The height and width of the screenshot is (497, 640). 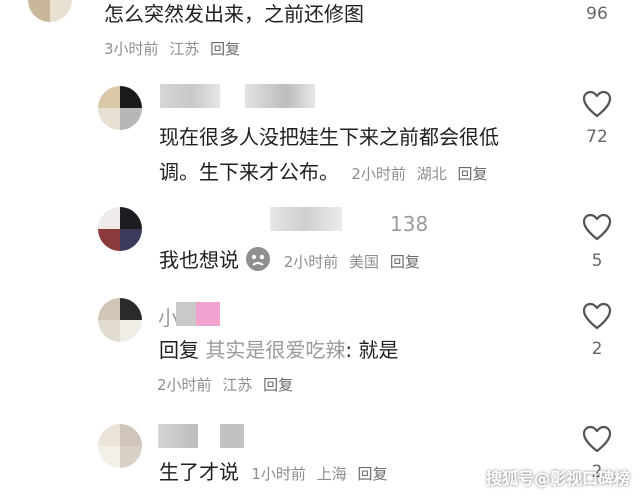 I want to click on comment-text: 生了才说 1小时前 上海 回复, so click(x=276, y=473).